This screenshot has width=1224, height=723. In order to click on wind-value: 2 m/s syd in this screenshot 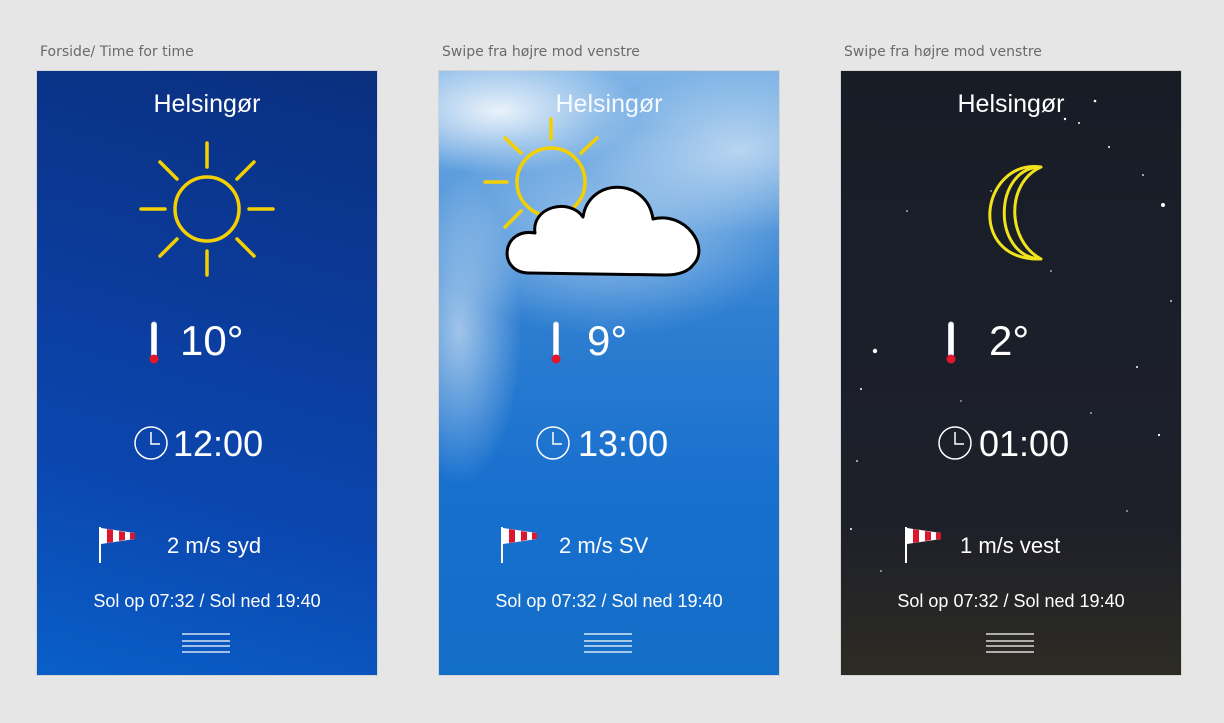, I will do `click(214, 545)`.